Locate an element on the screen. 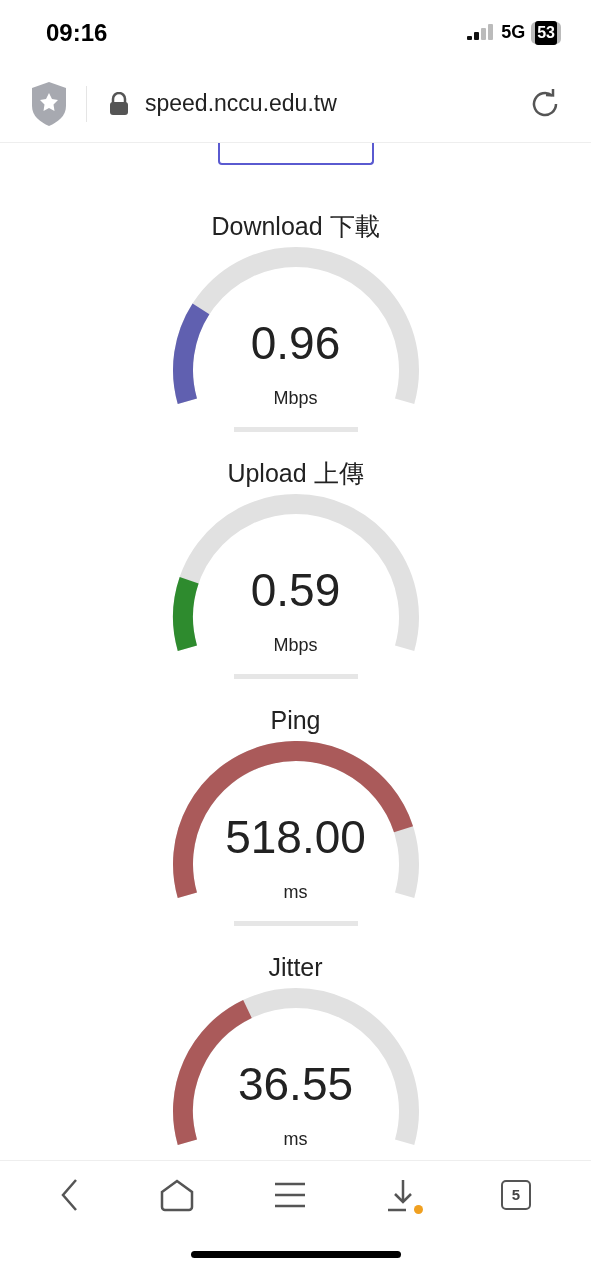 The height and width of the screenshot is (1279, 591). lock-icon is located at coordinates (119, 103).